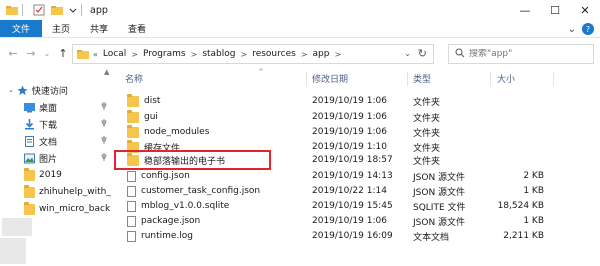 The height and width of the screenshot is (266, 600). I want to click on file-name: node_modules, so click(177, 132).